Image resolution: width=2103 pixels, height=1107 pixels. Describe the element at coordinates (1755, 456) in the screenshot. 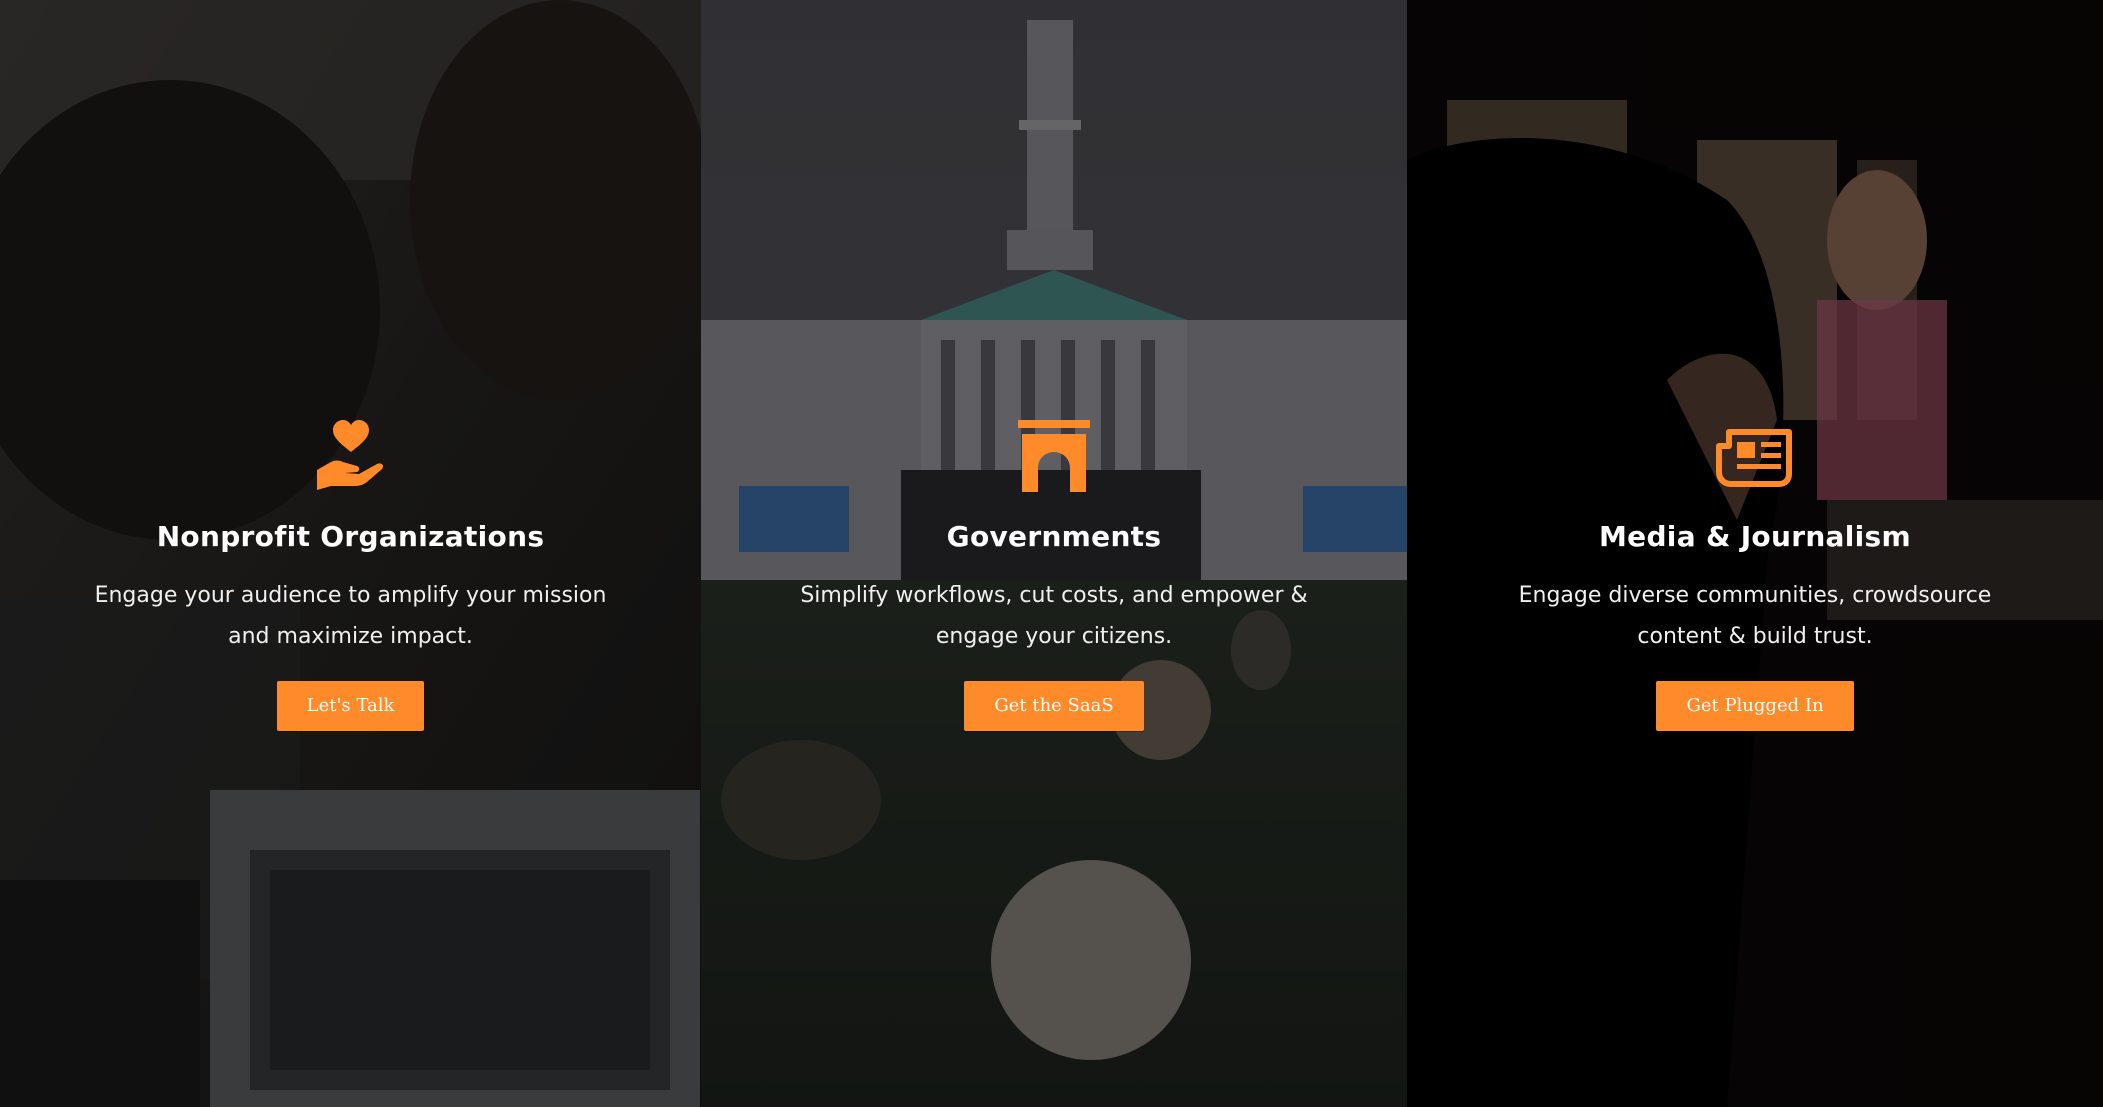

I see `newspaper-icon` at that location.